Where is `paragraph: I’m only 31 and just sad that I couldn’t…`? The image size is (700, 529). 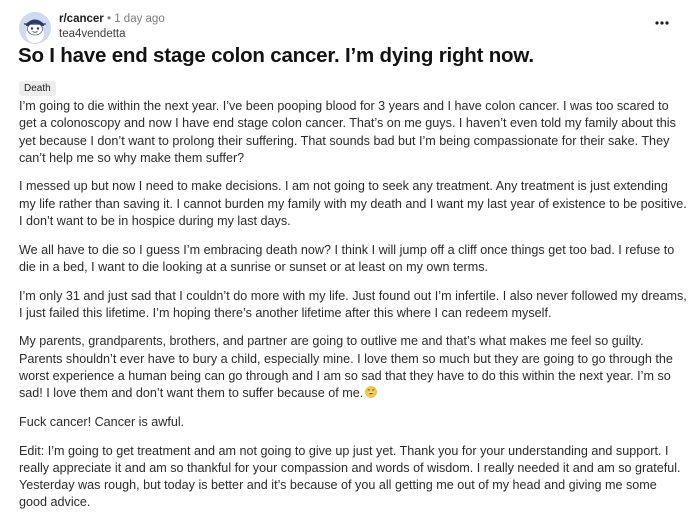 paragraph: I’m only 31 and just sad that I couldn’t… is located at coordinates (353, 304).